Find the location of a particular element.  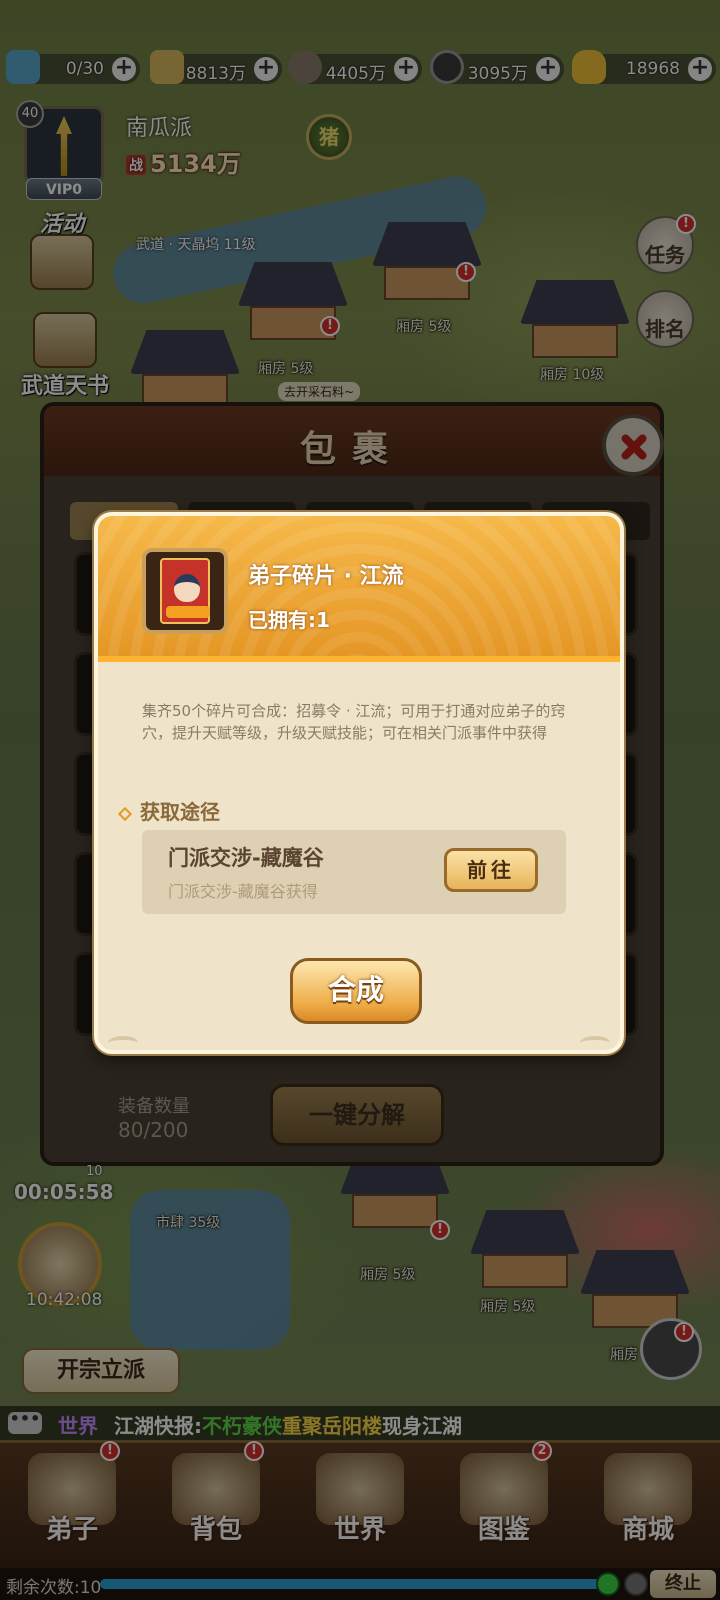

disciple-face is located at coordinates (187, 588).